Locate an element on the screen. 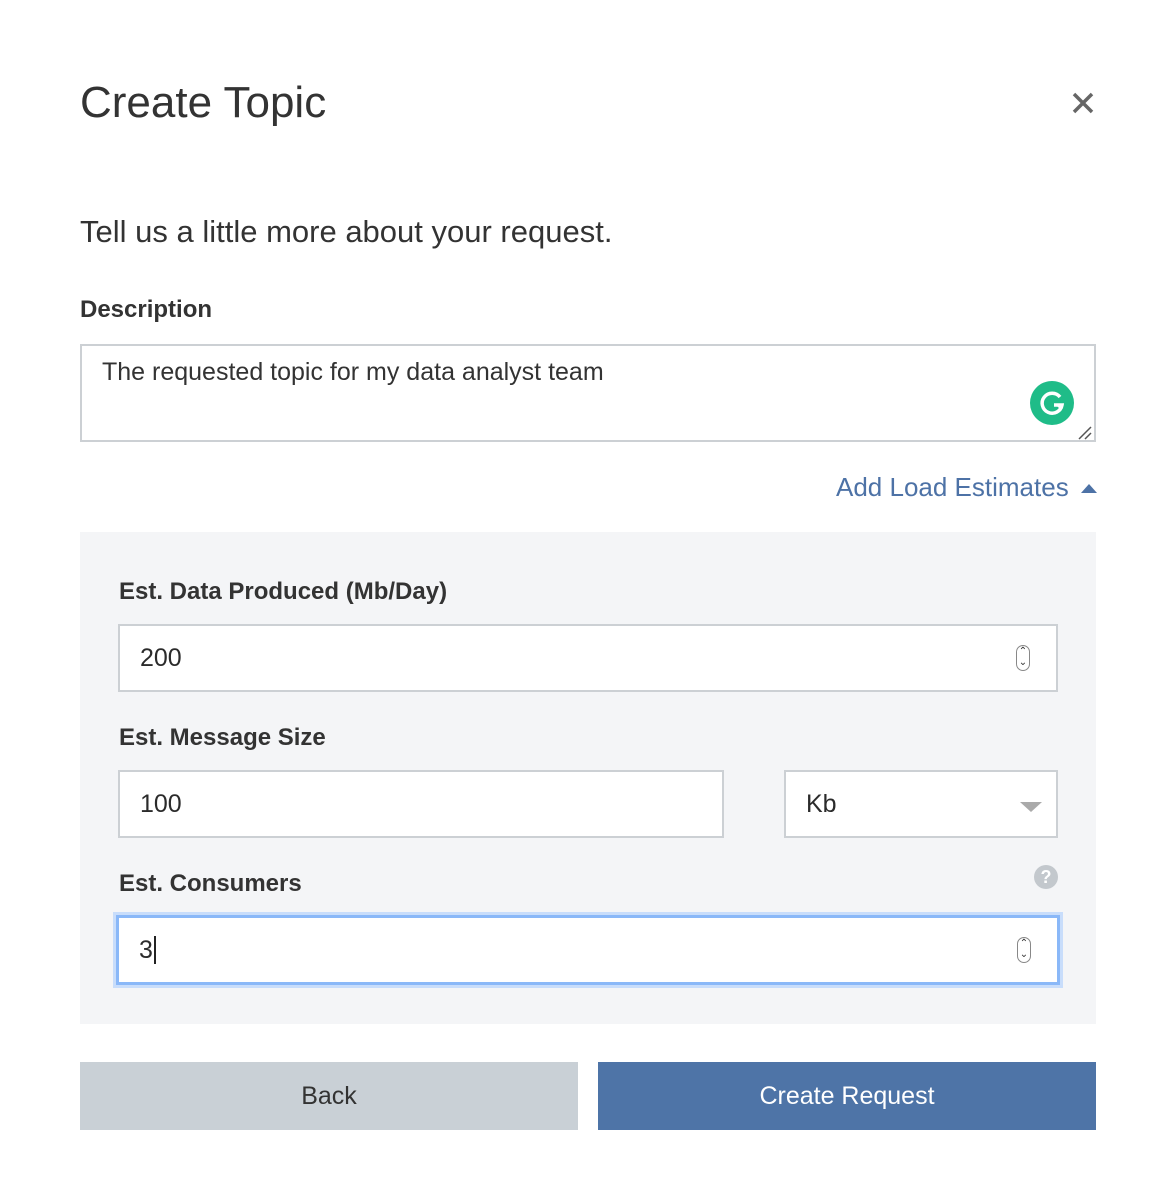  create-request-button: Create Request is located at coordinates (847, 1096).